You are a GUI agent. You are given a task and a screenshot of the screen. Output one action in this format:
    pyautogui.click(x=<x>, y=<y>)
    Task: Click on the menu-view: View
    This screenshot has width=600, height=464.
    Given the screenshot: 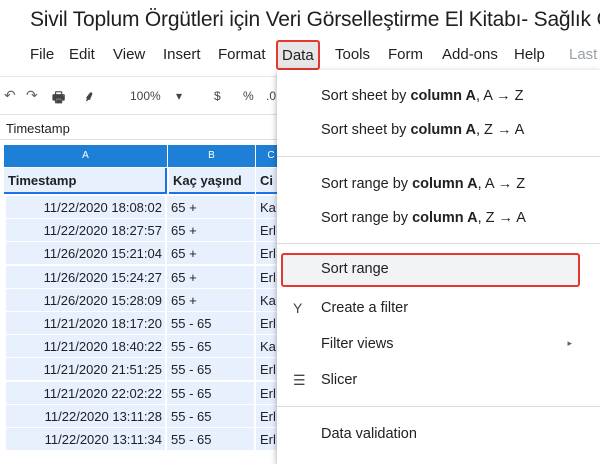 What is the action you would take?
    pyautogui.click(x=129, y=54)
    